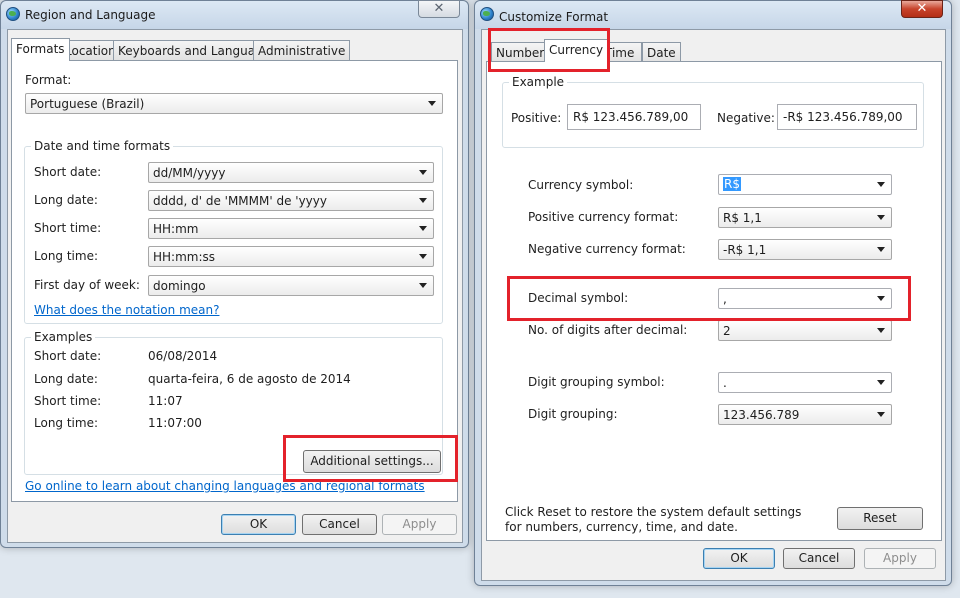 Image resolution: width=960 pixels, height=598 pixels. Describe the element at coordinates (805, 382) in the screenshot. I see `digit-grouping-symbol-dropdown: .` at that location.